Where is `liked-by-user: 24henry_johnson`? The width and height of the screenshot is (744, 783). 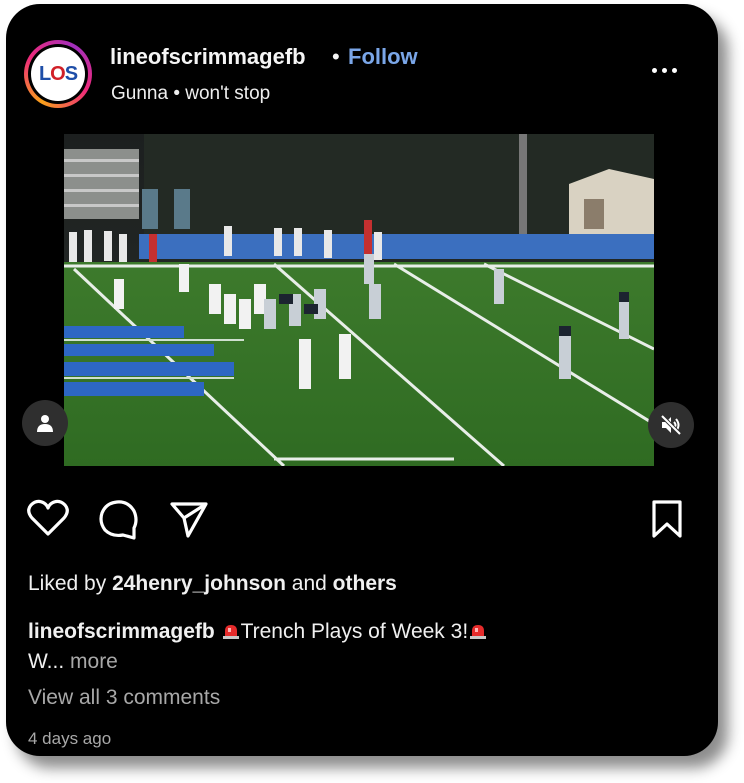
liked-by-user: 24henry_johnson is located at coordinates (199, 583).